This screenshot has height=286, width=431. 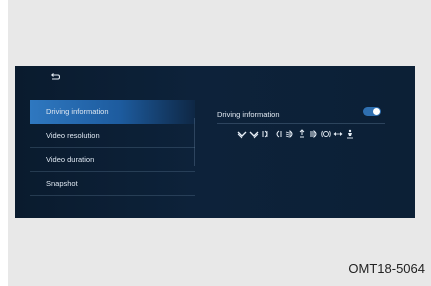 What do you see at coordinates (372, 111) in the screenshot?
I see `driving-info-toggle` at bounding box center [372, 111].